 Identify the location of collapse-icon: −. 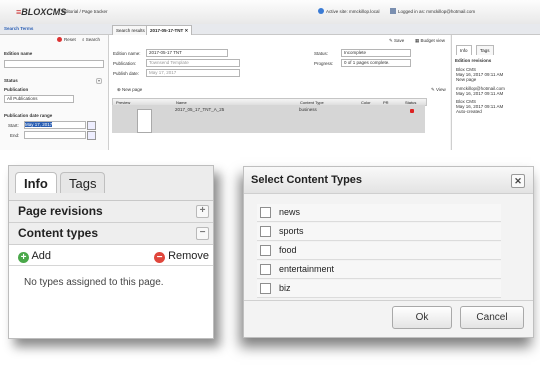
(202, 233).